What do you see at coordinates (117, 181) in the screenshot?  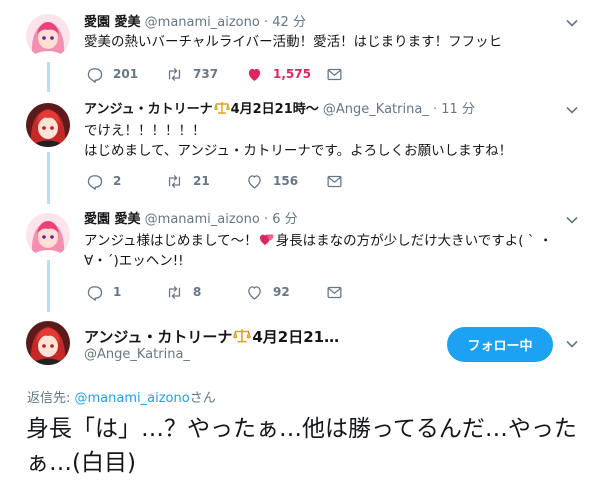 I see `reply-count: 2` at bounding box center [117, 181].